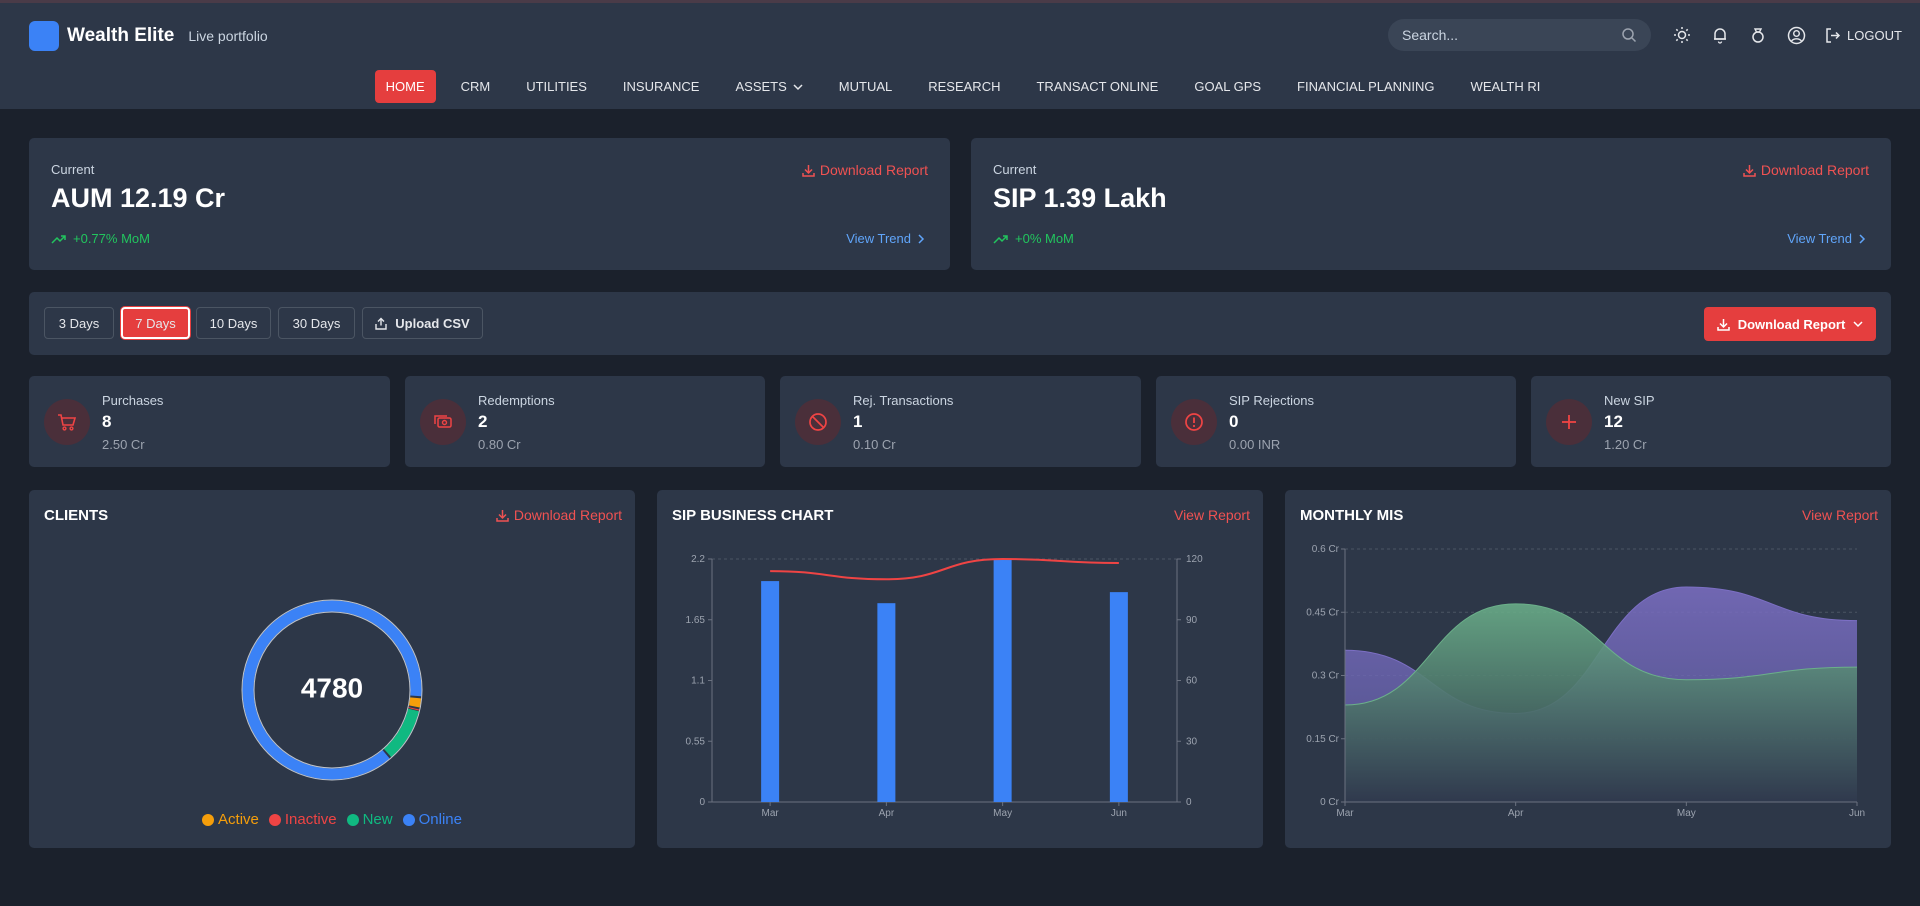  What do you see at coordinates (121, 35) in the screenshot?
I see `brand-name: Wealth Elite` at bounding box center [121, 35].